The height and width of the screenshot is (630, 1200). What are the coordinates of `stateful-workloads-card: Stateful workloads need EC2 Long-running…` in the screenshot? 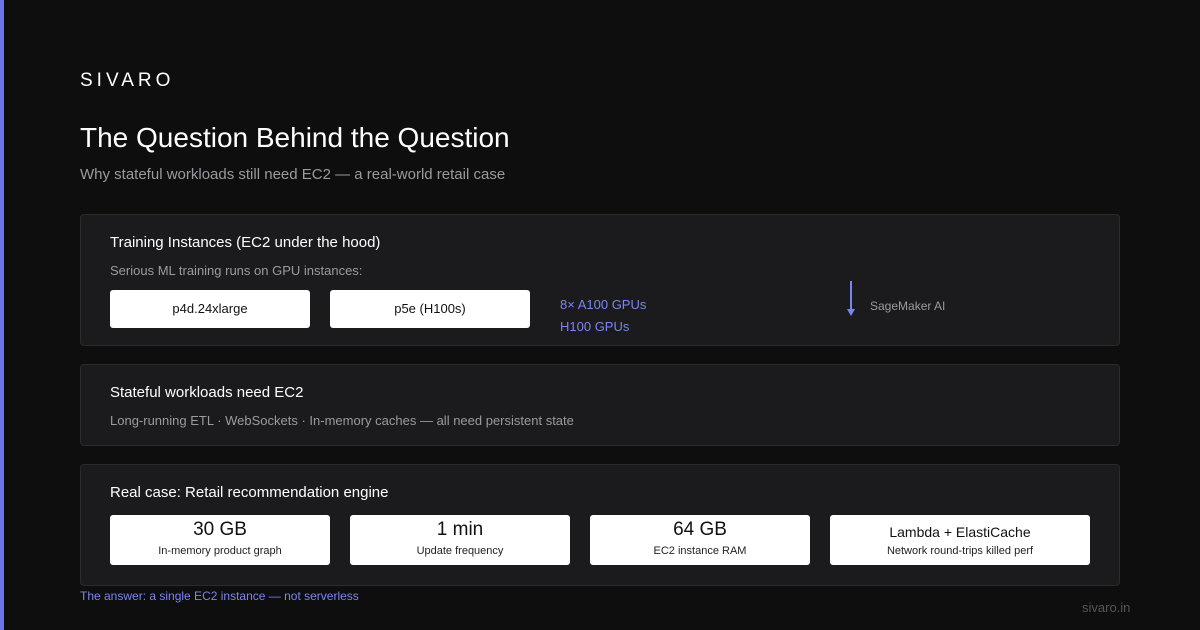 It's located at (600, 405).